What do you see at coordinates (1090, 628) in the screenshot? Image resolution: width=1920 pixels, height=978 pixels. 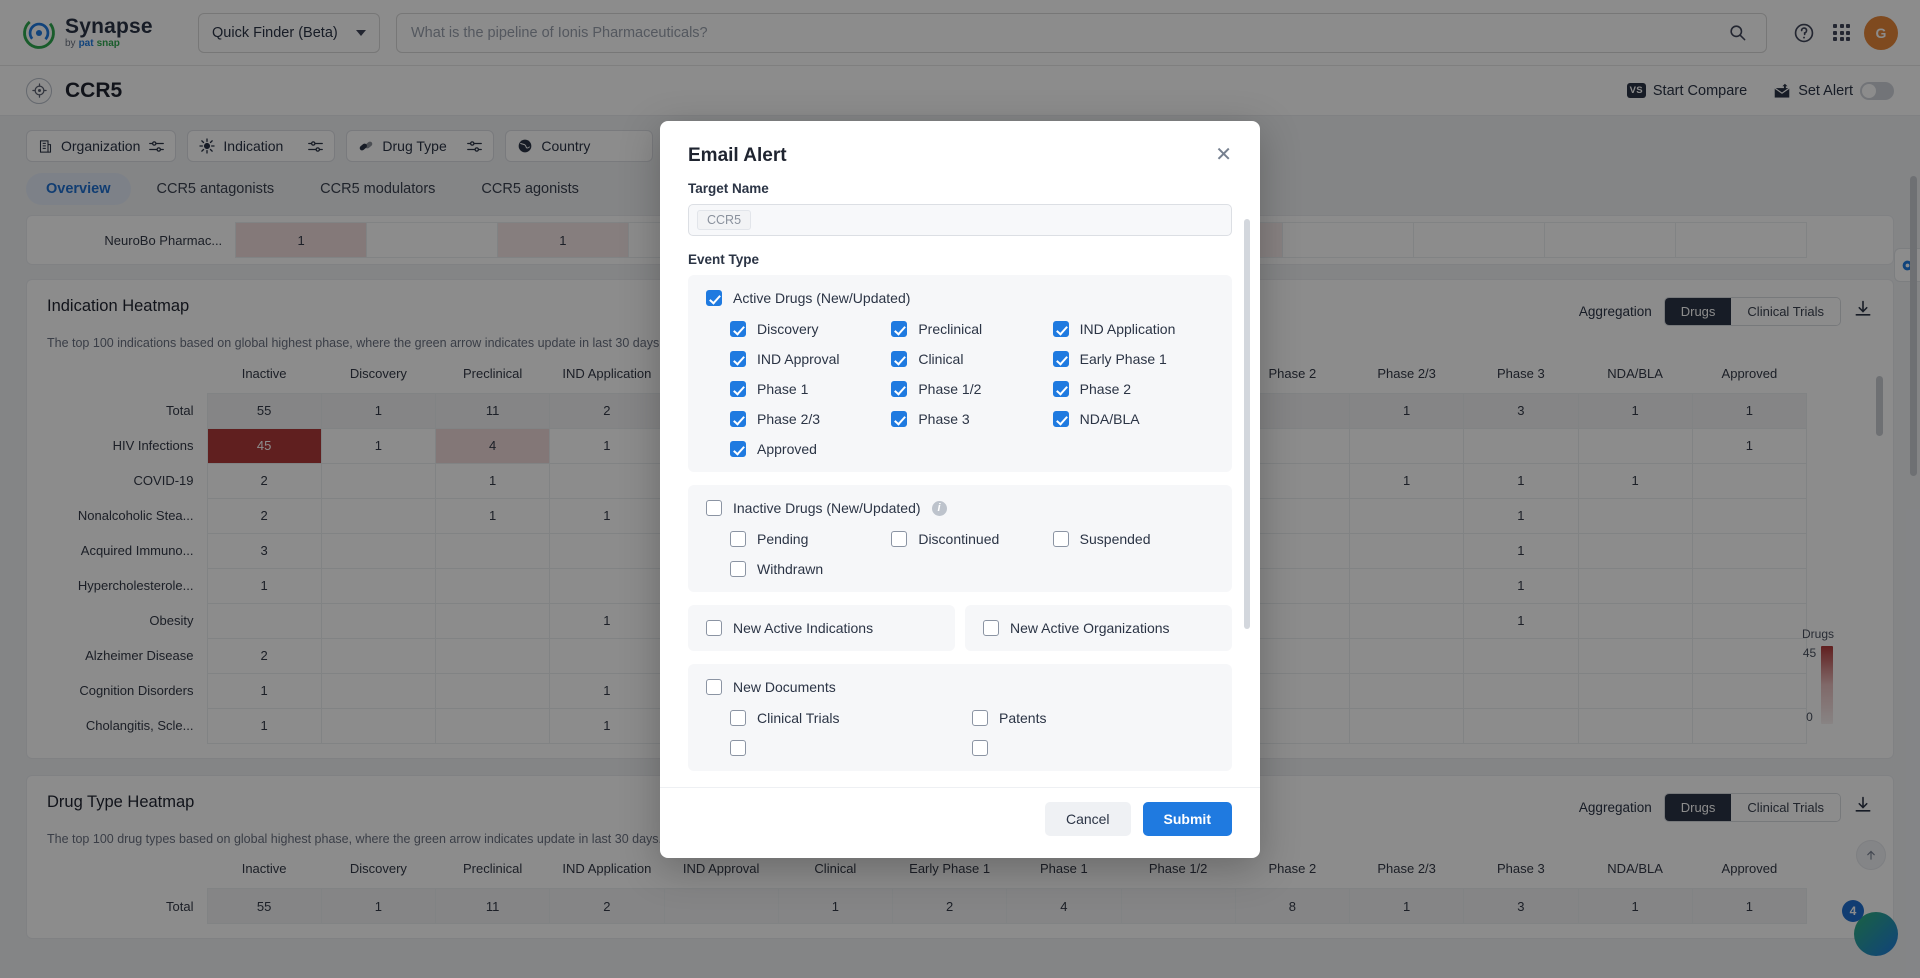 I see `option-label: New Active Organizations` at bounding box center [1090, 628].